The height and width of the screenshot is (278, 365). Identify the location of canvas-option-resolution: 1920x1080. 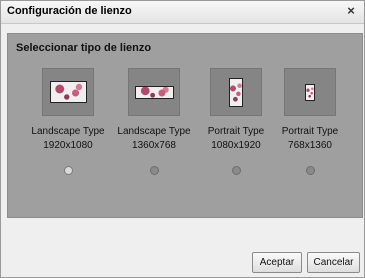
(68, 145).